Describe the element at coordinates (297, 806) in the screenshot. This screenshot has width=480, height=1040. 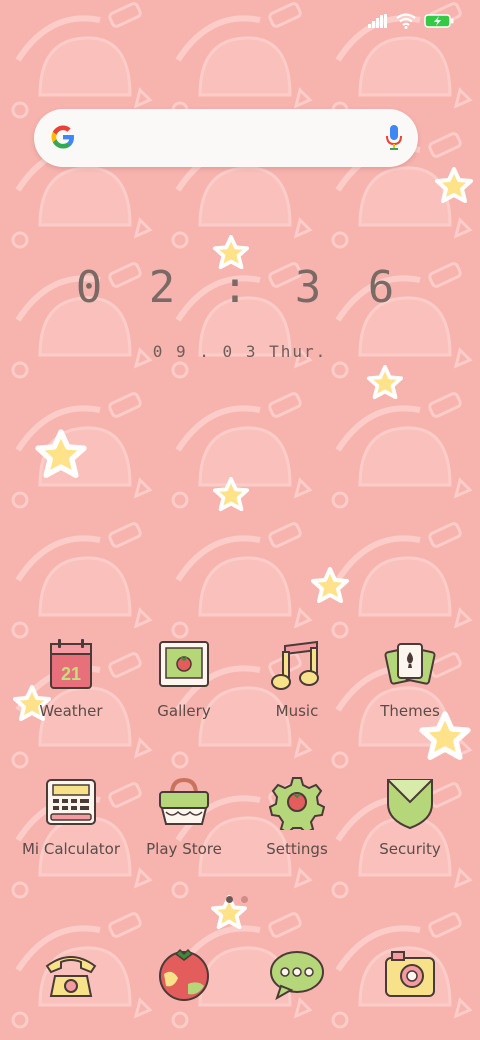
I see `gear-icon` at that location.